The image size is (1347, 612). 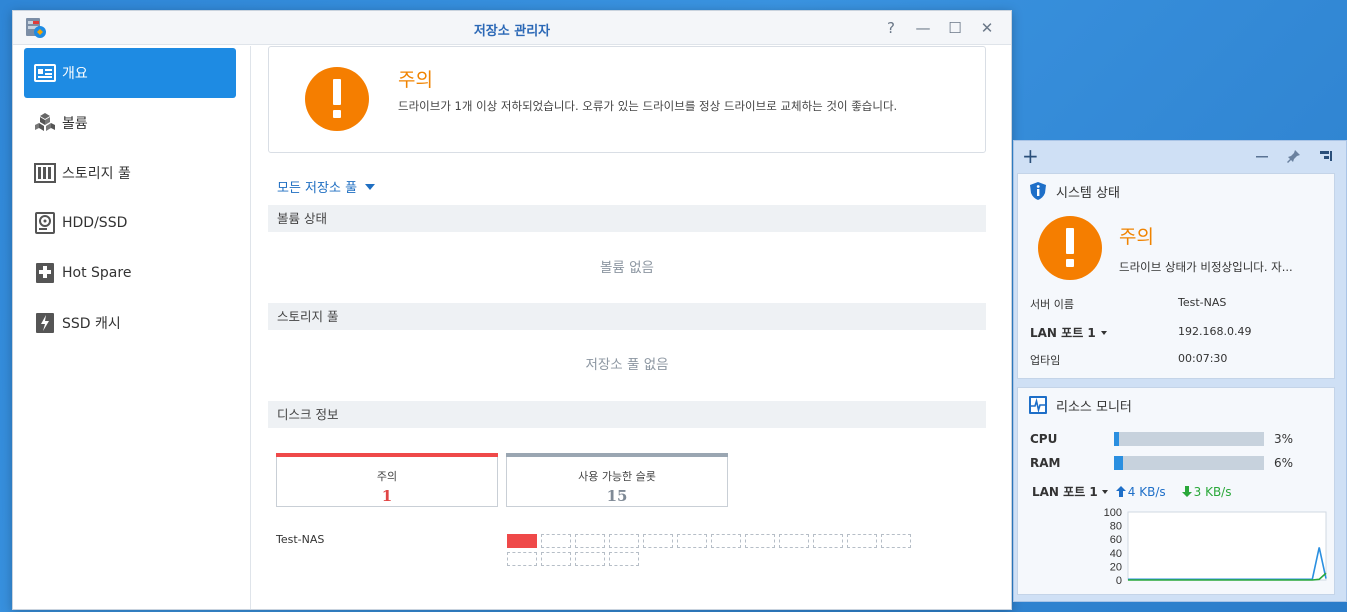 What do you see at coordinates (1180, 156) in the screenshot?
I see `widget-toolbar: +` at bounding box center [1180, 156].